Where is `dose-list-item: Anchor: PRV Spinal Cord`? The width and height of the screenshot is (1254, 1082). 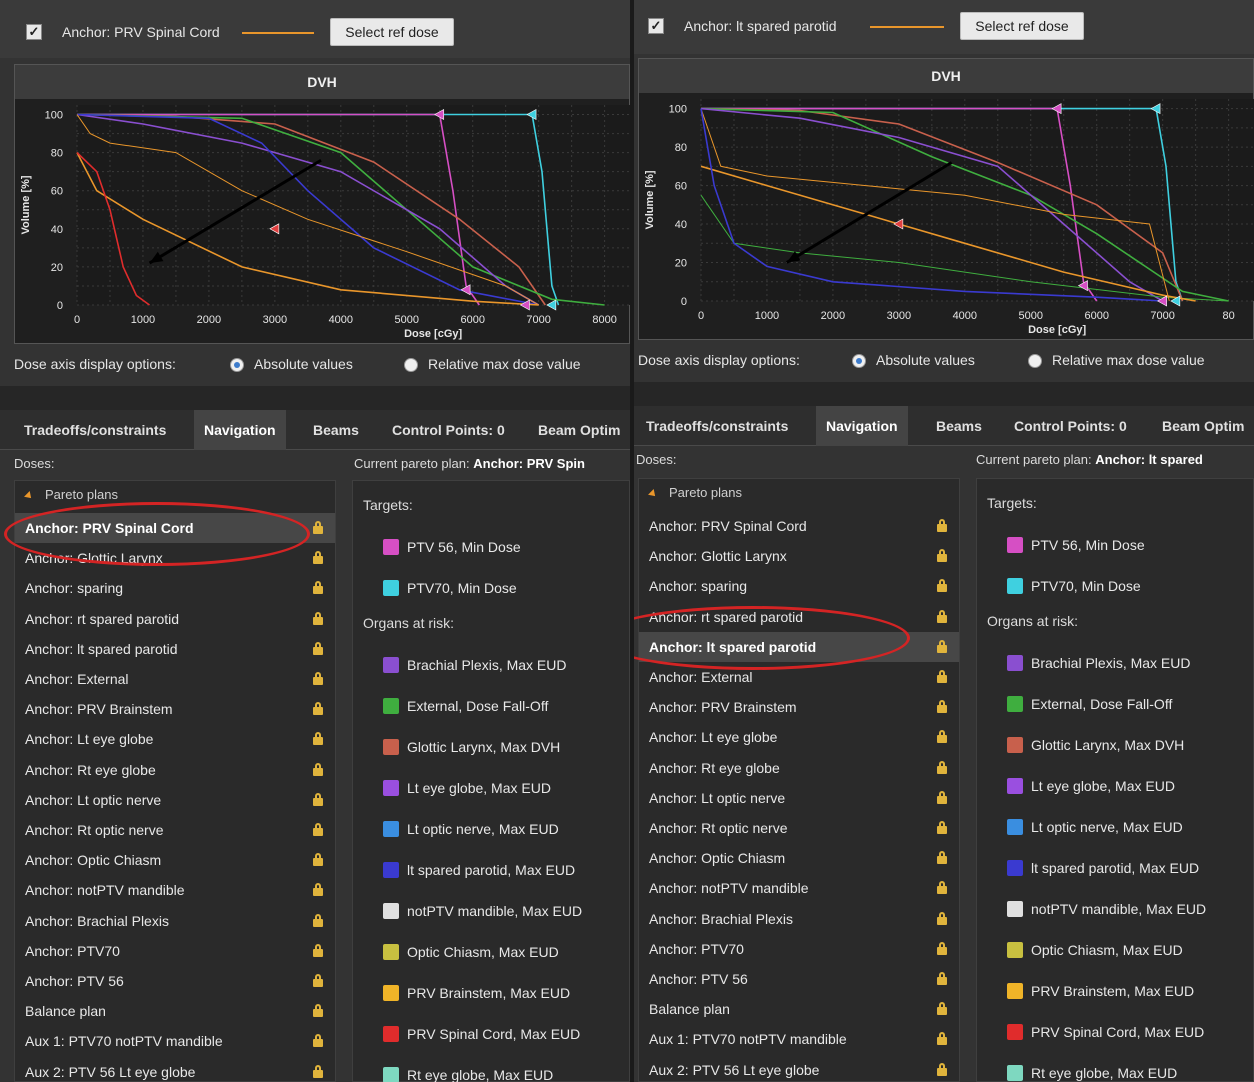
dose-list-item: Anchor: PRV Spinal Cord is located at coordinates (799, 526).